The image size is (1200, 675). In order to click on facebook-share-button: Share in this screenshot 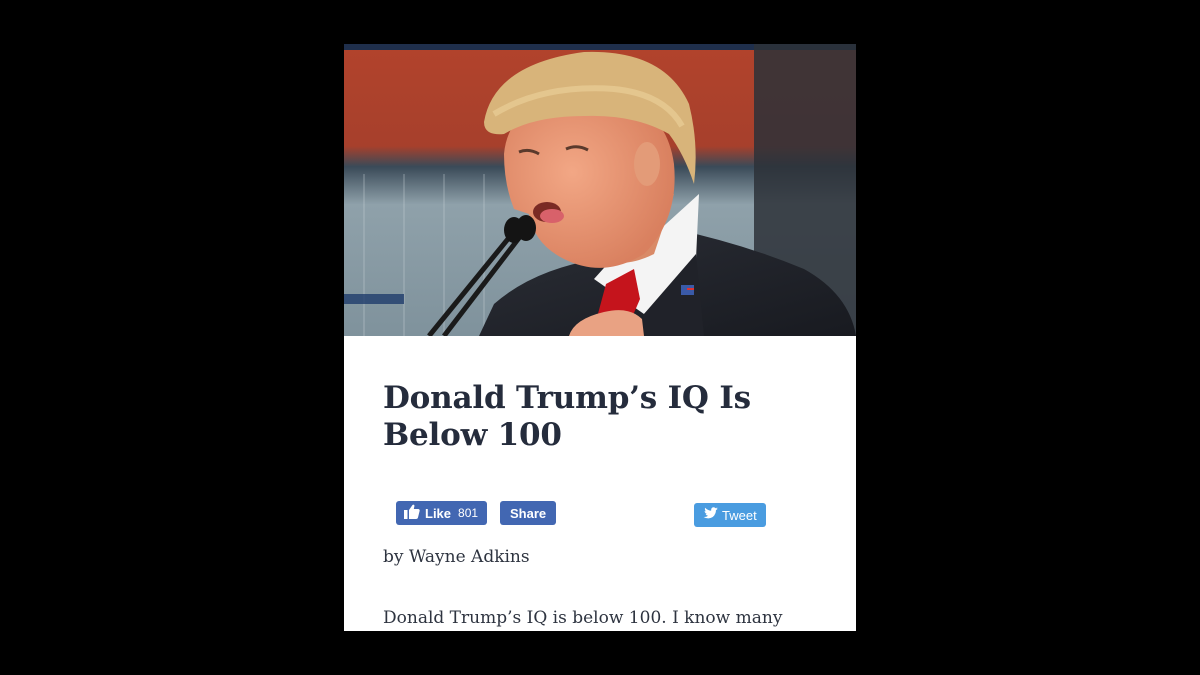, I will do `click(528, 513)`.